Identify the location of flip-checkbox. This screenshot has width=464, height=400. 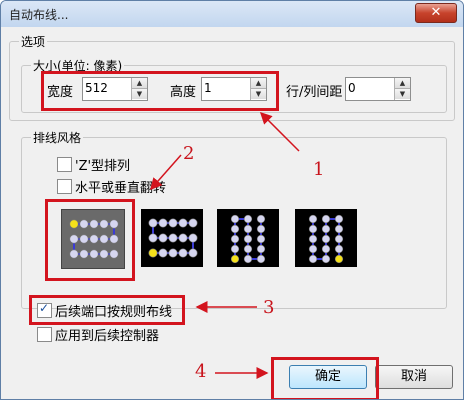
(64, 186).